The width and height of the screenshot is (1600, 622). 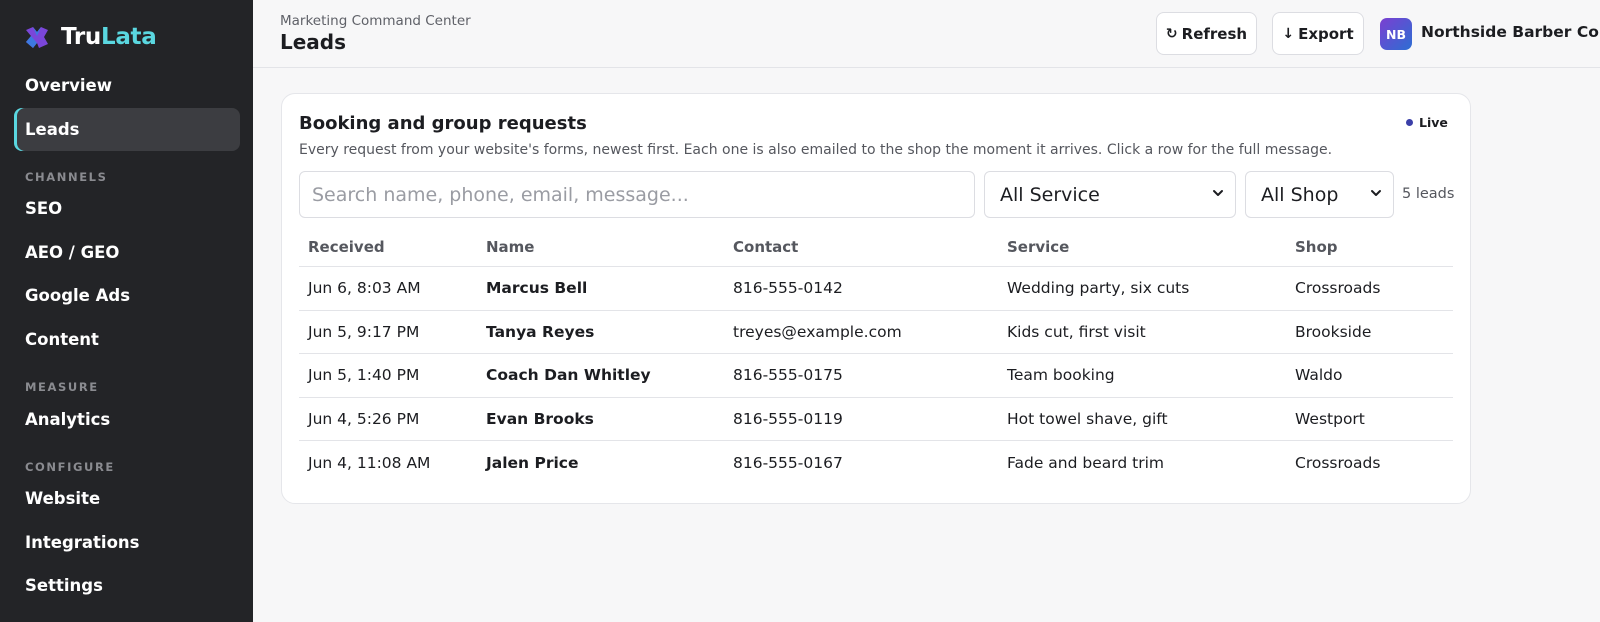 What do you see at coordinates (313, 42) in the screenshot?
I see `page-title: Leads` at bounding box center [313, 42].